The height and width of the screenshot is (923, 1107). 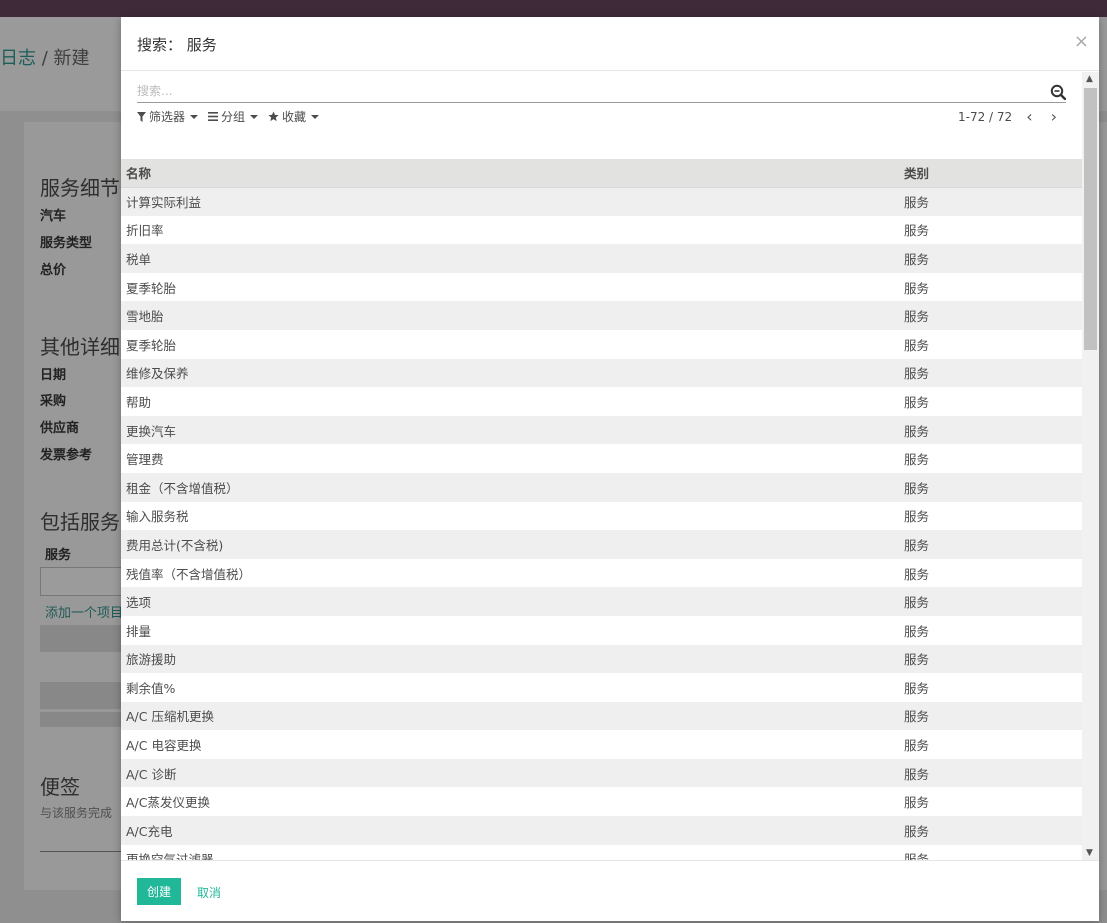 I want to click on table-row: 排量 服务, so click(x=601, y=630).